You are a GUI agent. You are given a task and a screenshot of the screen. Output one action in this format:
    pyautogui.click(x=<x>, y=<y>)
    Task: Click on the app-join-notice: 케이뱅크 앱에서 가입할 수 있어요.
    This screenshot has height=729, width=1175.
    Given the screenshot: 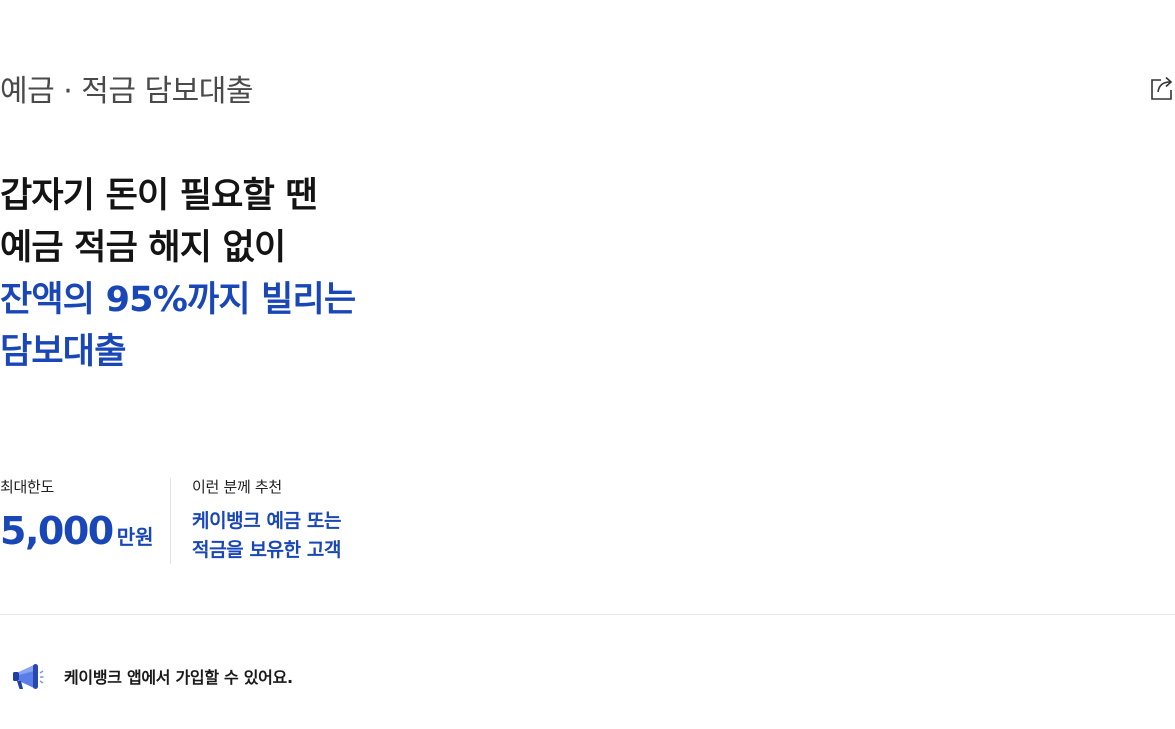 What is the action you would take?
    pyautogui.click(x=151, y=676)
    